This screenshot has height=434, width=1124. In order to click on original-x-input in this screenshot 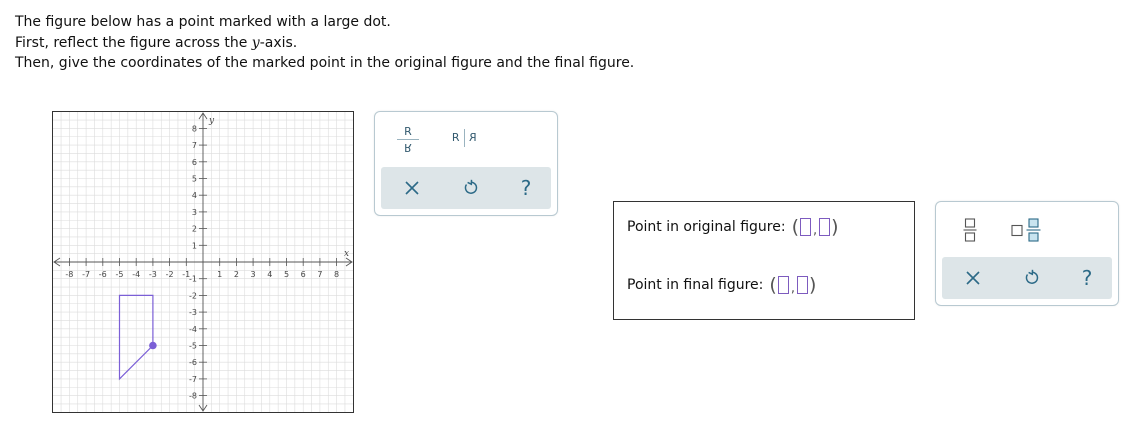, I will do `click(805, 227)`.